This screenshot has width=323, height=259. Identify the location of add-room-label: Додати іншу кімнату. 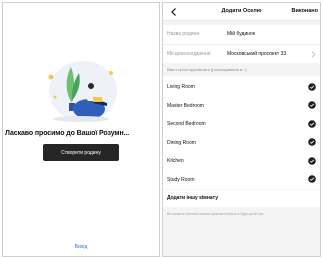
(192, 198).